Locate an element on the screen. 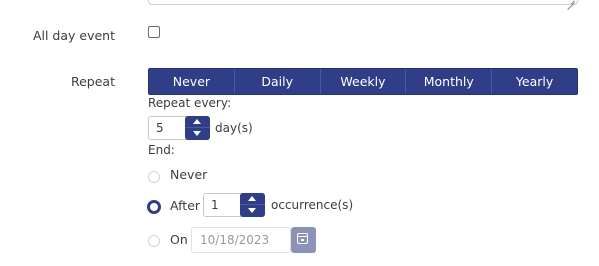 This screenshot has width=599, height=266. repeat-option-daily: Daily is located at coordinates (278, 81).